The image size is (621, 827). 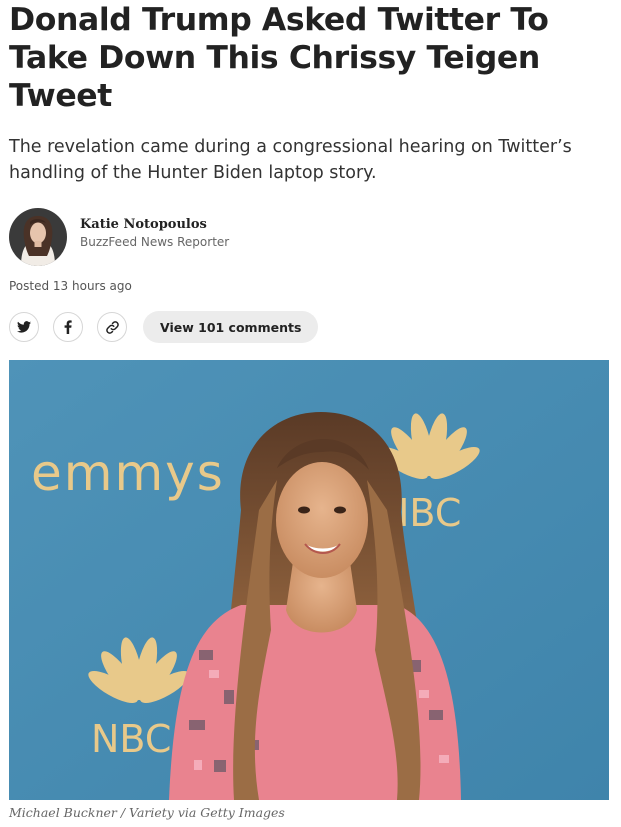 I want to click on author-name: Katie Notopoulos, so click(x=154, y=225).